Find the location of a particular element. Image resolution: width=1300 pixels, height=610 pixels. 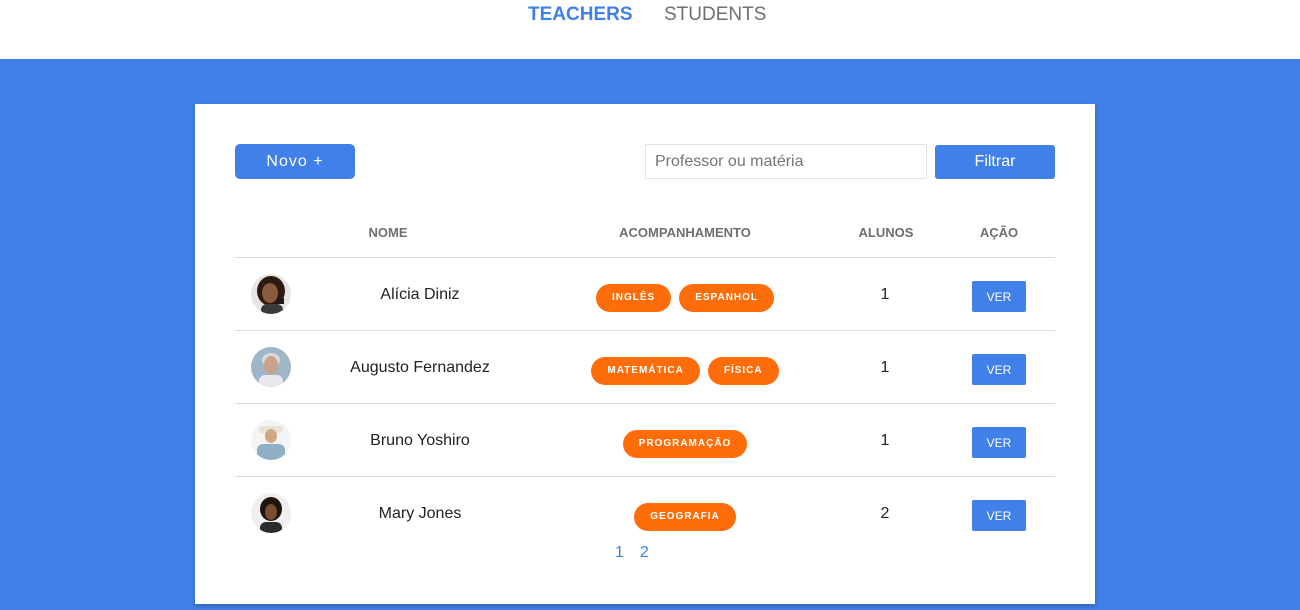

page-link-1: 1 is located at coordinates (619, 553).